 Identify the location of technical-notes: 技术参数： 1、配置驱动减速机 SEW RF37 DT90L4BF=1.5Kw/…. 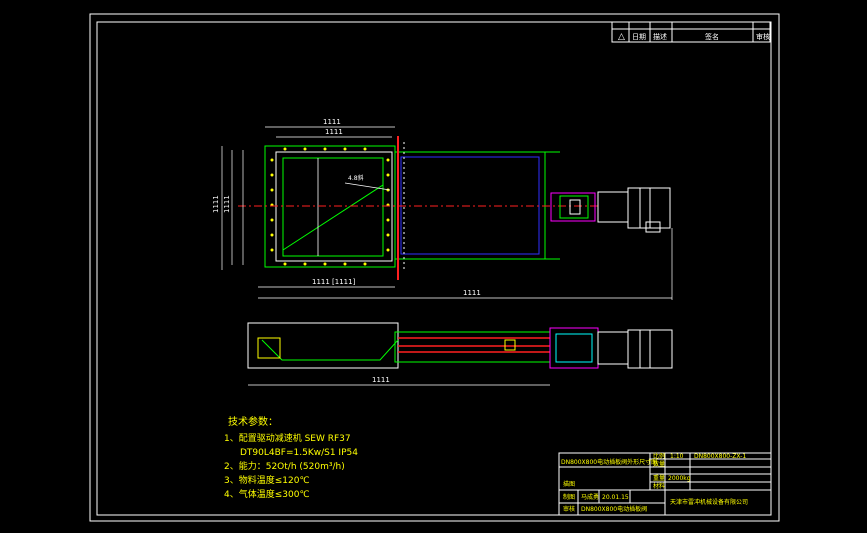
(291, 457).